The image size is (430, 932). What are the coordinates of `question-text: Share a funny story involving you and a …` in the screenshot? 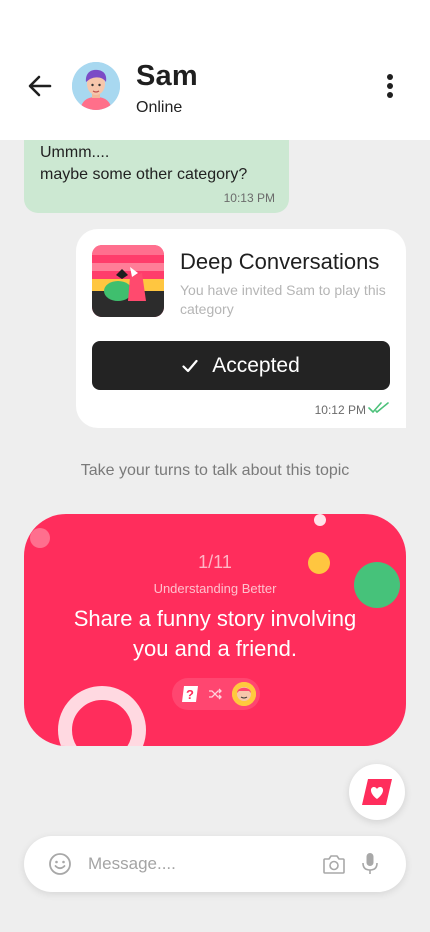 It's located at (215, 633).